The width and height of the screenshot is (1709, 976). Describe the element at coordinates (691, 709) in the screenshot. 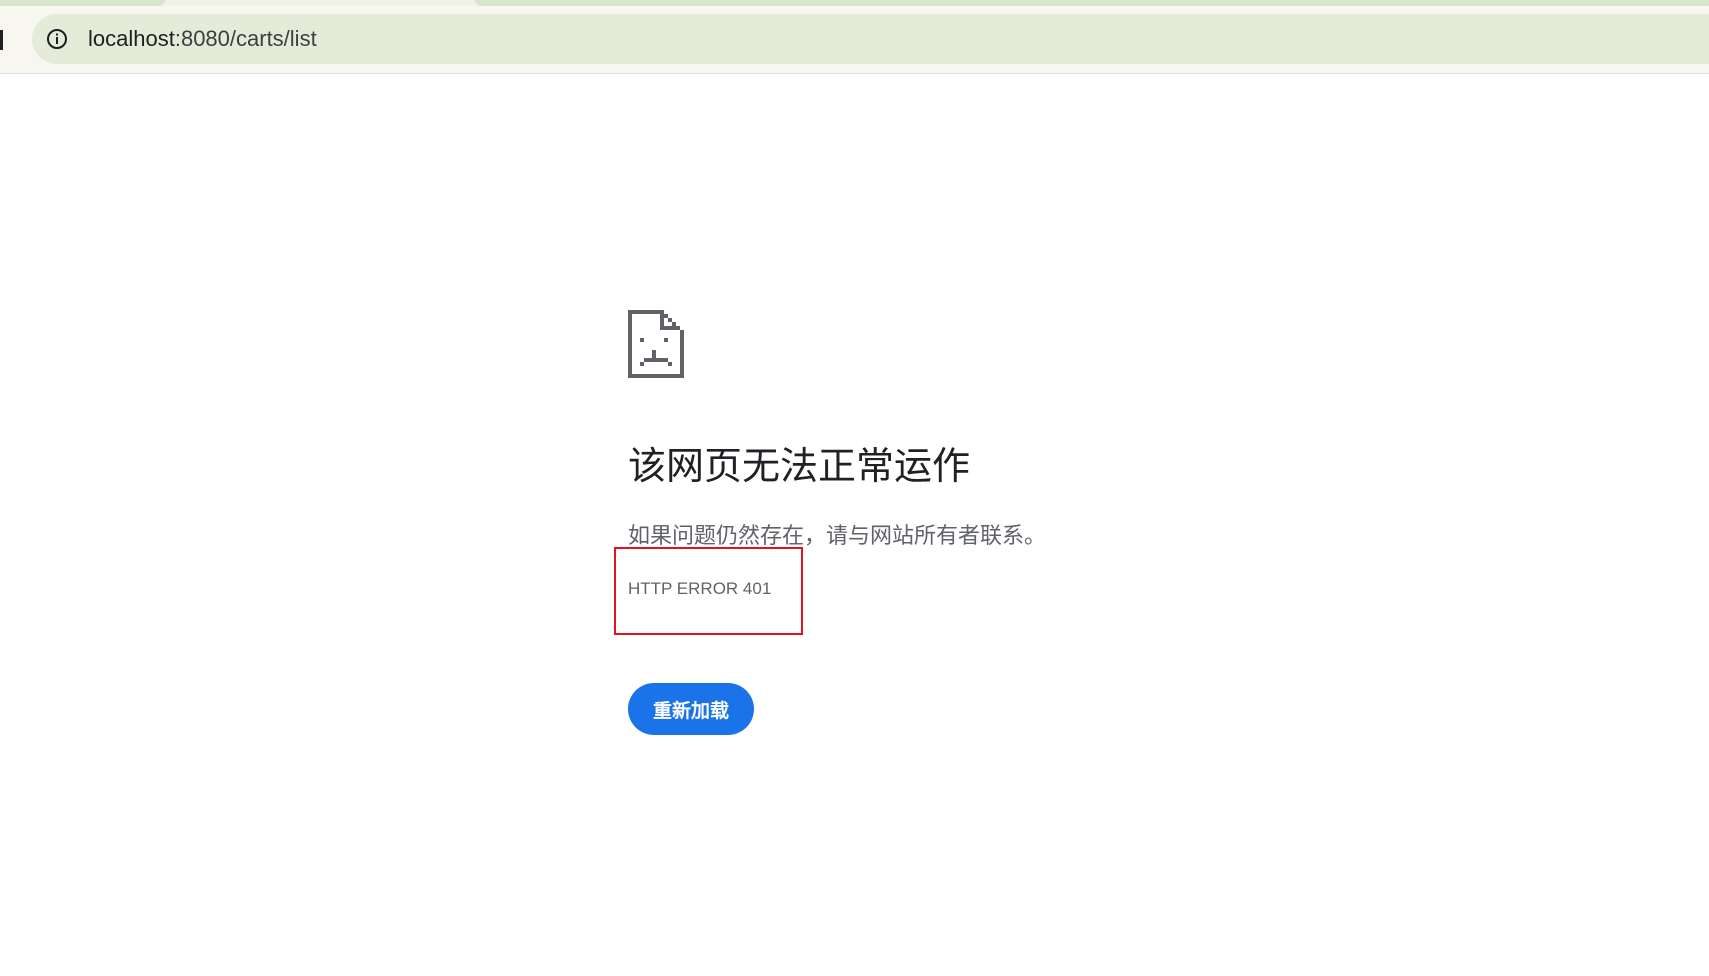

I see `reload-button: 重新加载` at that location.